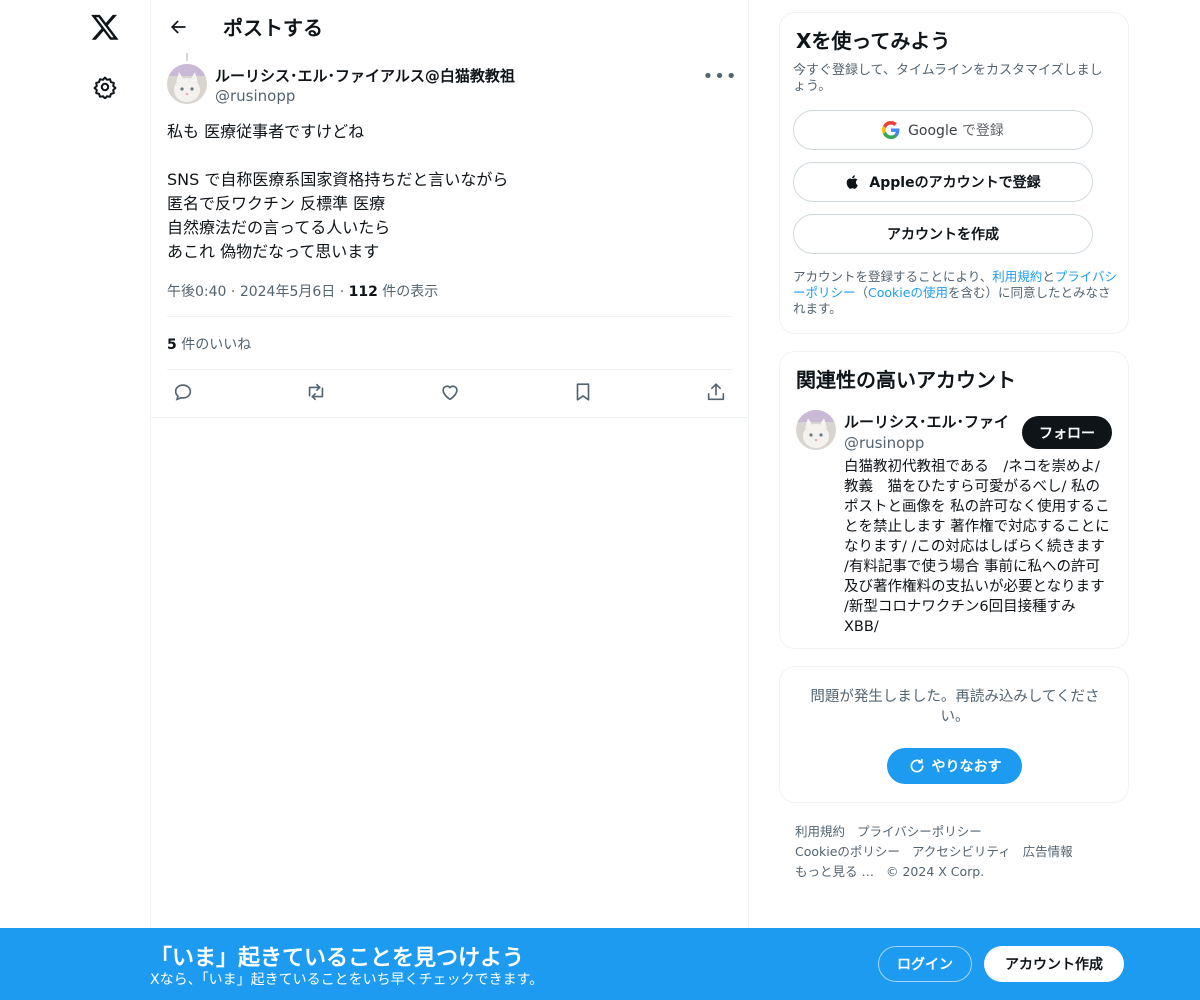  Describe the element at coordinates (287, 292) in the screenshot. I see `post-date: 2024年5月6日` at that location.